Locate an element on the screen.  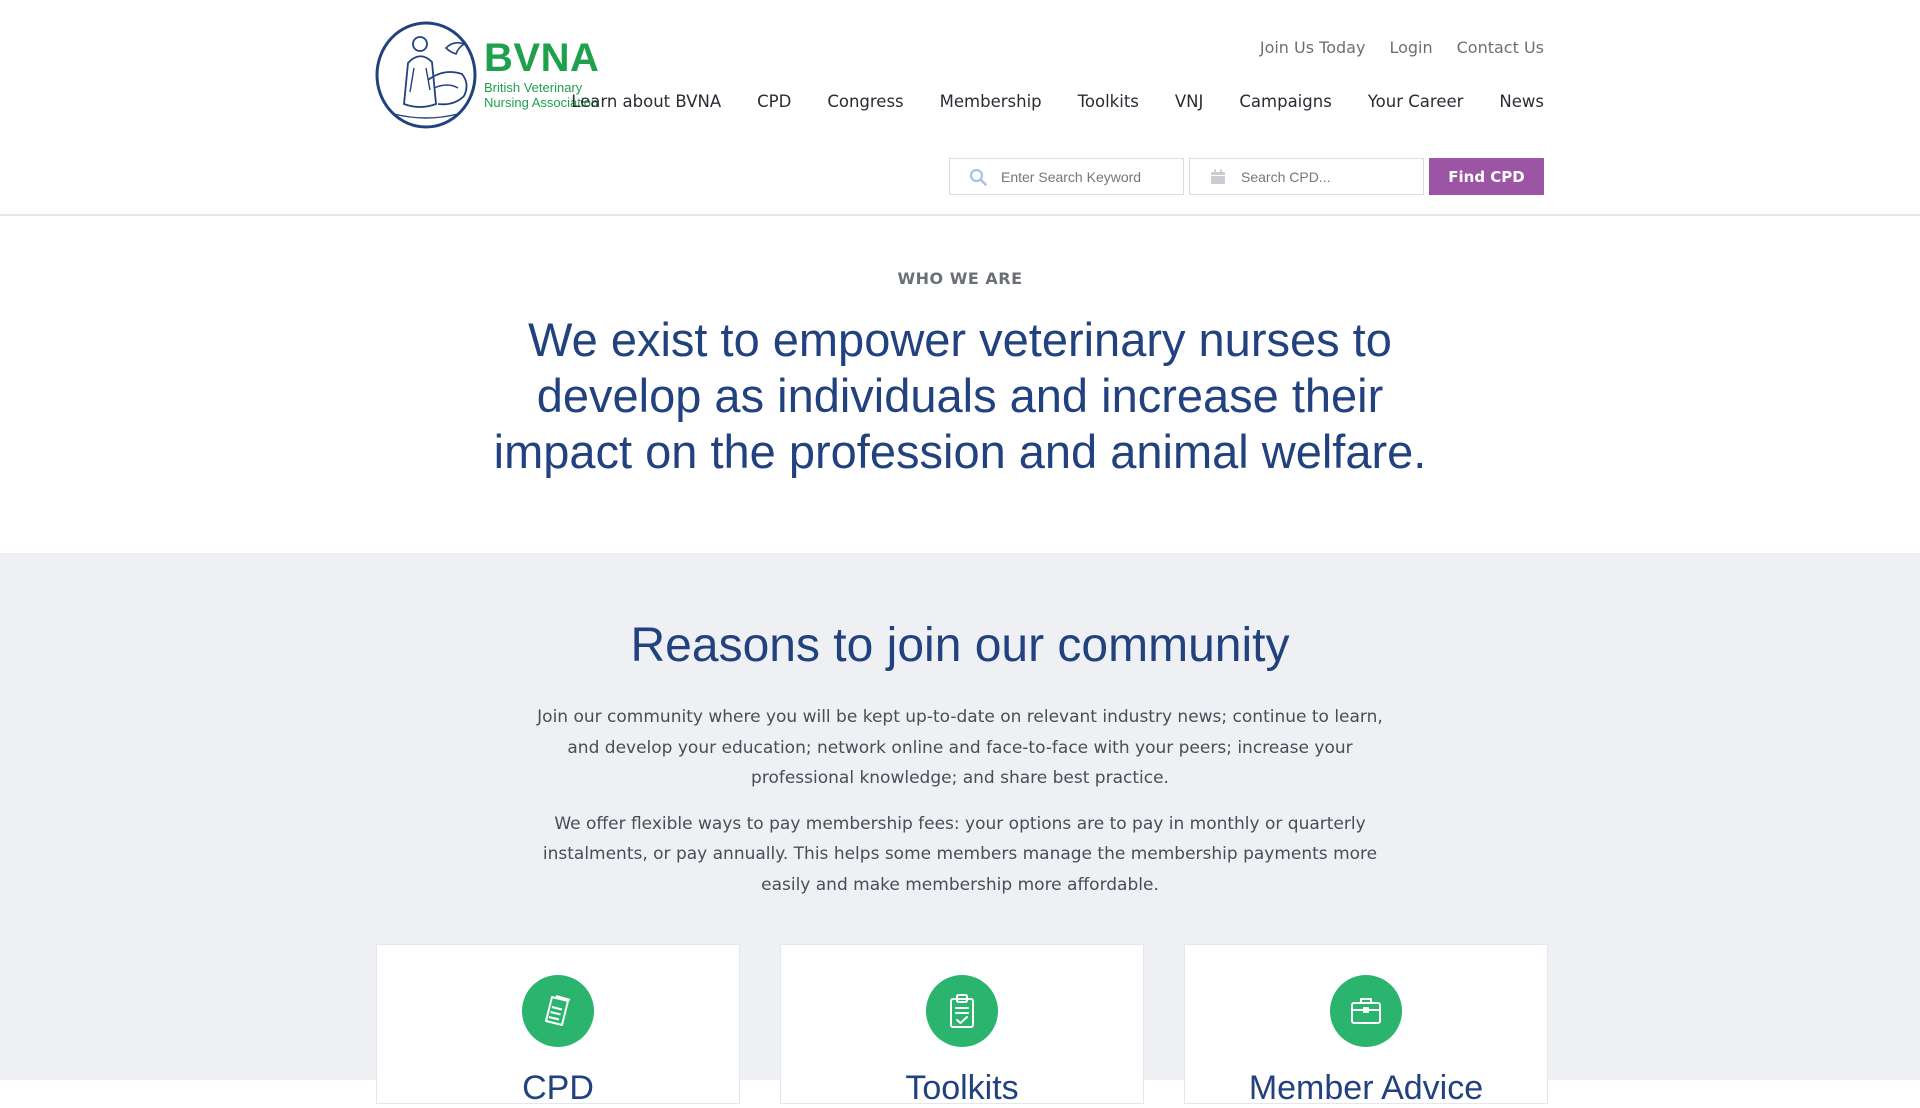
nav-membership: Membership is located at coordinates (991, 101).